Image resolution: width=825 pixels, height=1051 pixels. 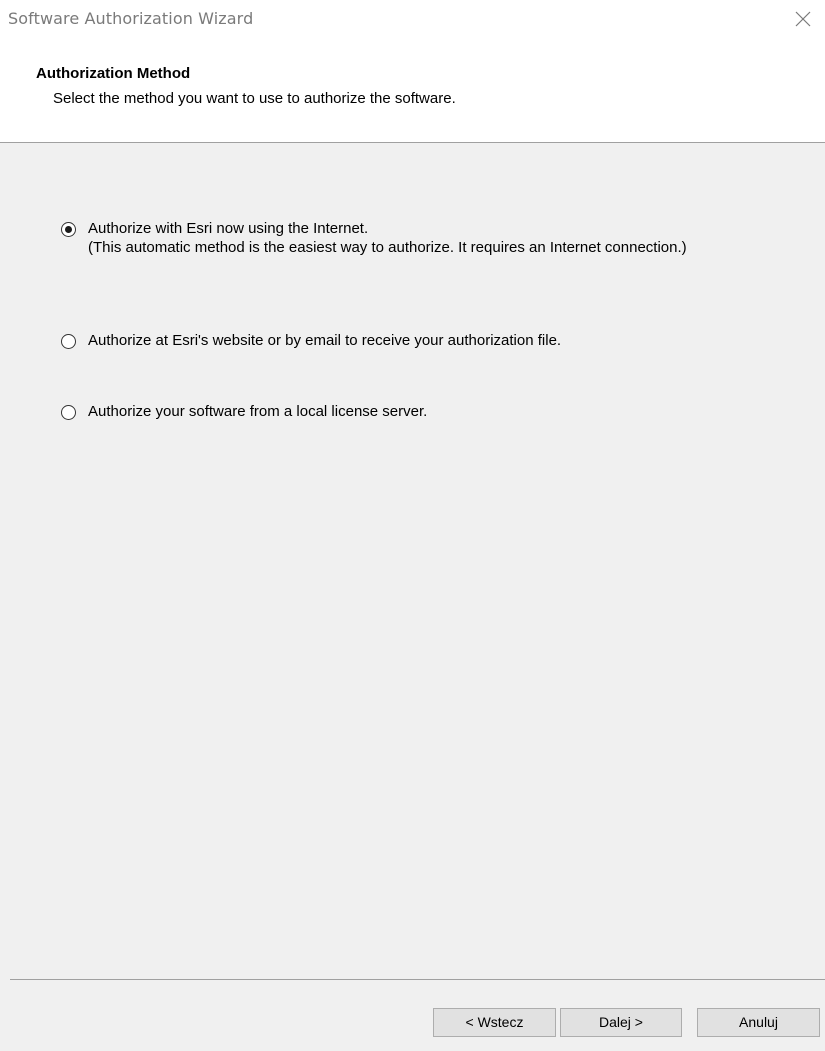 I want to click on window-title: Software Authorization Wizard, so click(x=131, y=18).